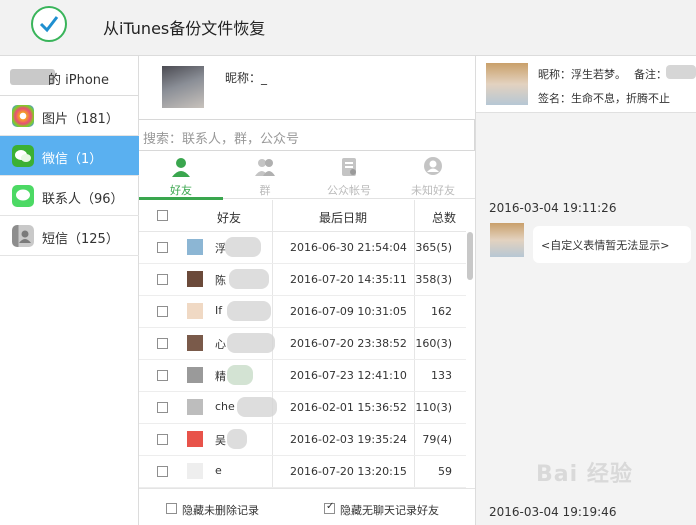 The height and width of the screenshot is (525, 696). I want to click on message-total: 358(3), so click(433, 279).